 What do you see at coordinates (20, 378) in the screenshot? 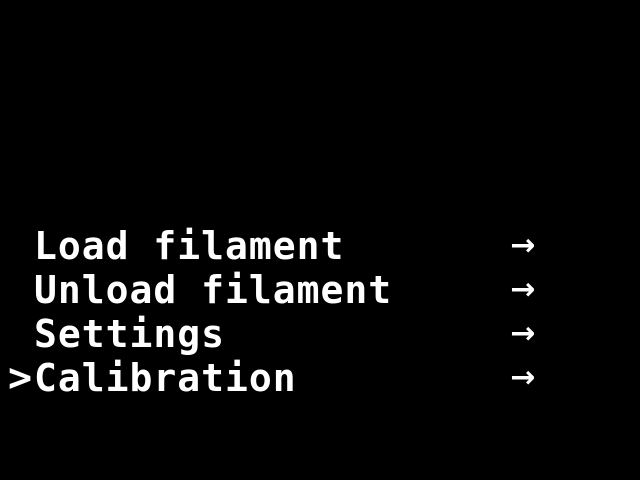
I see `selection-cursor-icon: >` at bounding box center [20, 378].